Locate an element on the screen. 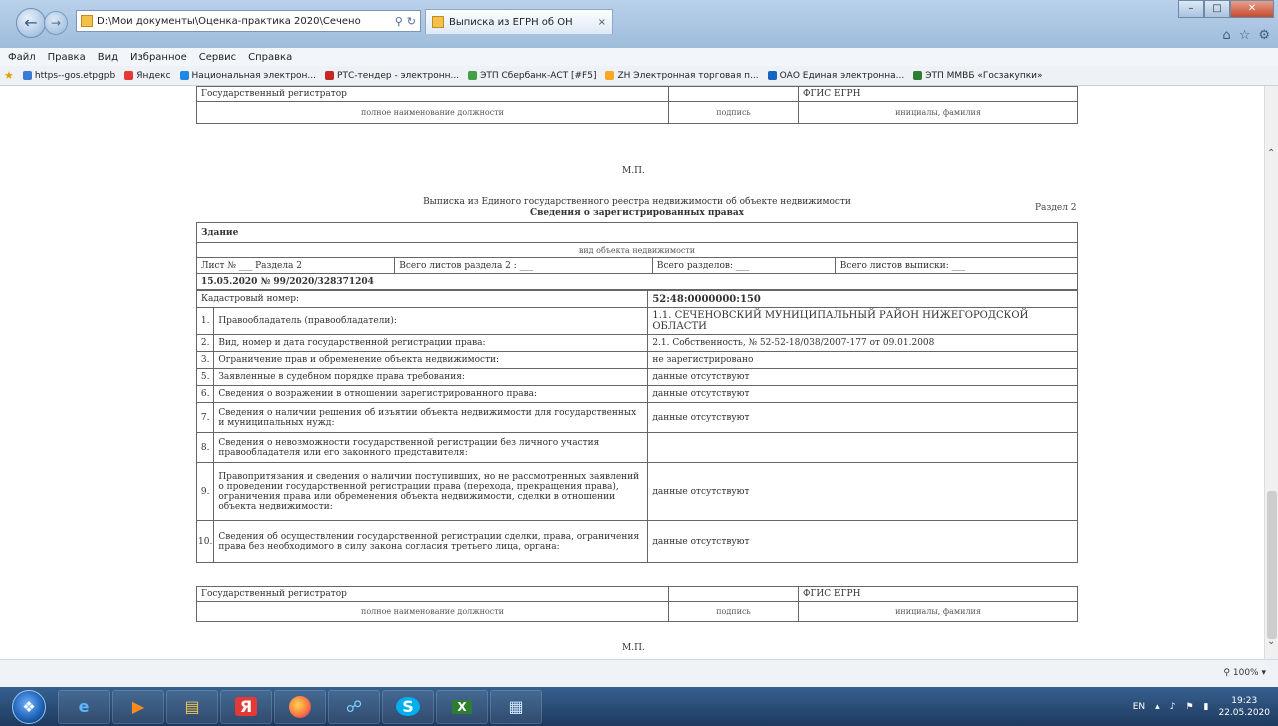  taskbar-media-player: ▶ is located at coordinates (138, 706).